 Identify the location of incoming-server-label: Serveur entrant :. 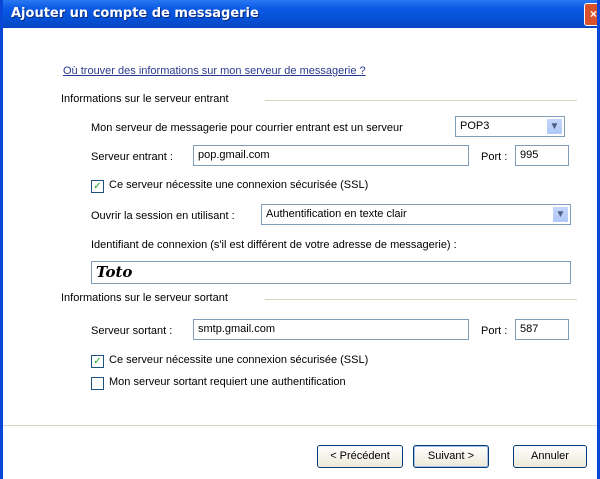
(132, 157).